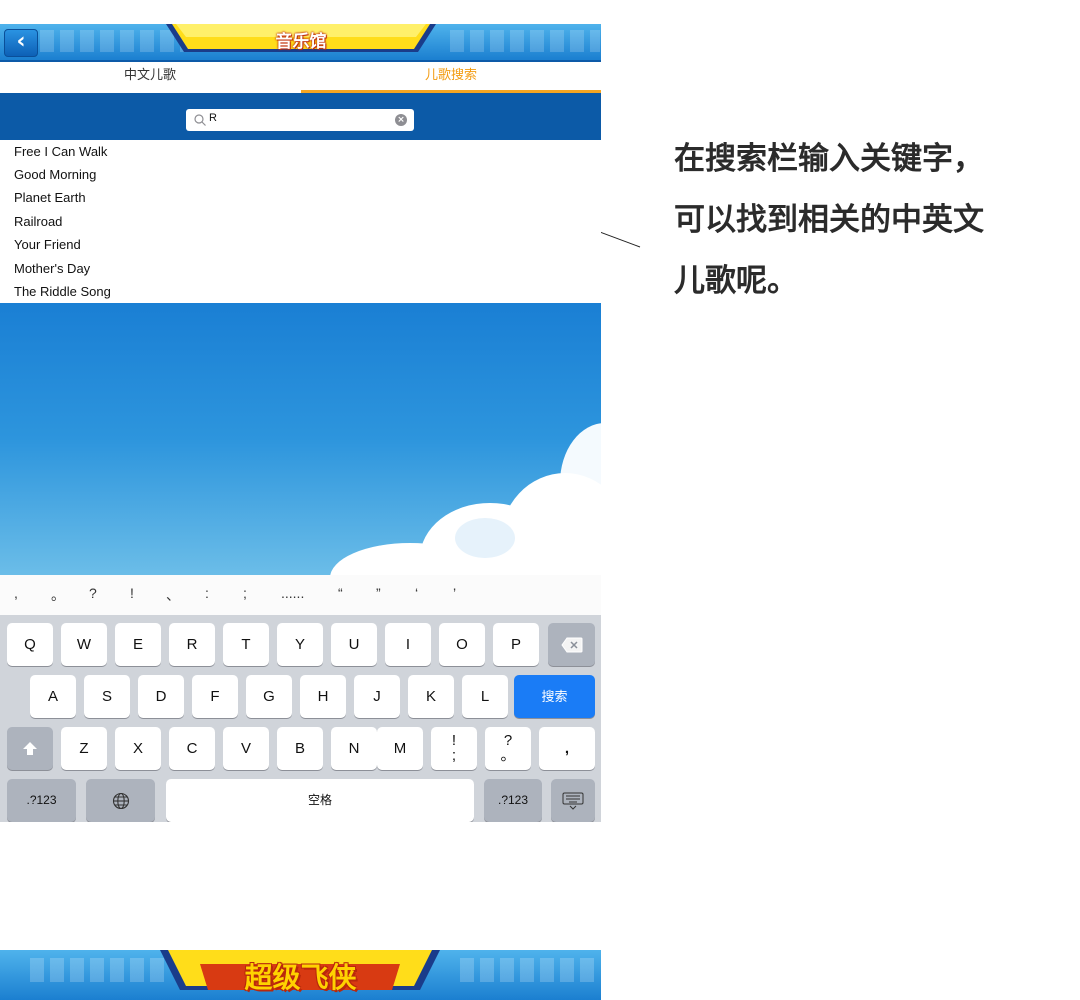 The width and height of the screenshot is (1080, 1000). Describe the element at coordinates (52, 269) in the screenshot. I see `list-item: Mother's Day` at that location.